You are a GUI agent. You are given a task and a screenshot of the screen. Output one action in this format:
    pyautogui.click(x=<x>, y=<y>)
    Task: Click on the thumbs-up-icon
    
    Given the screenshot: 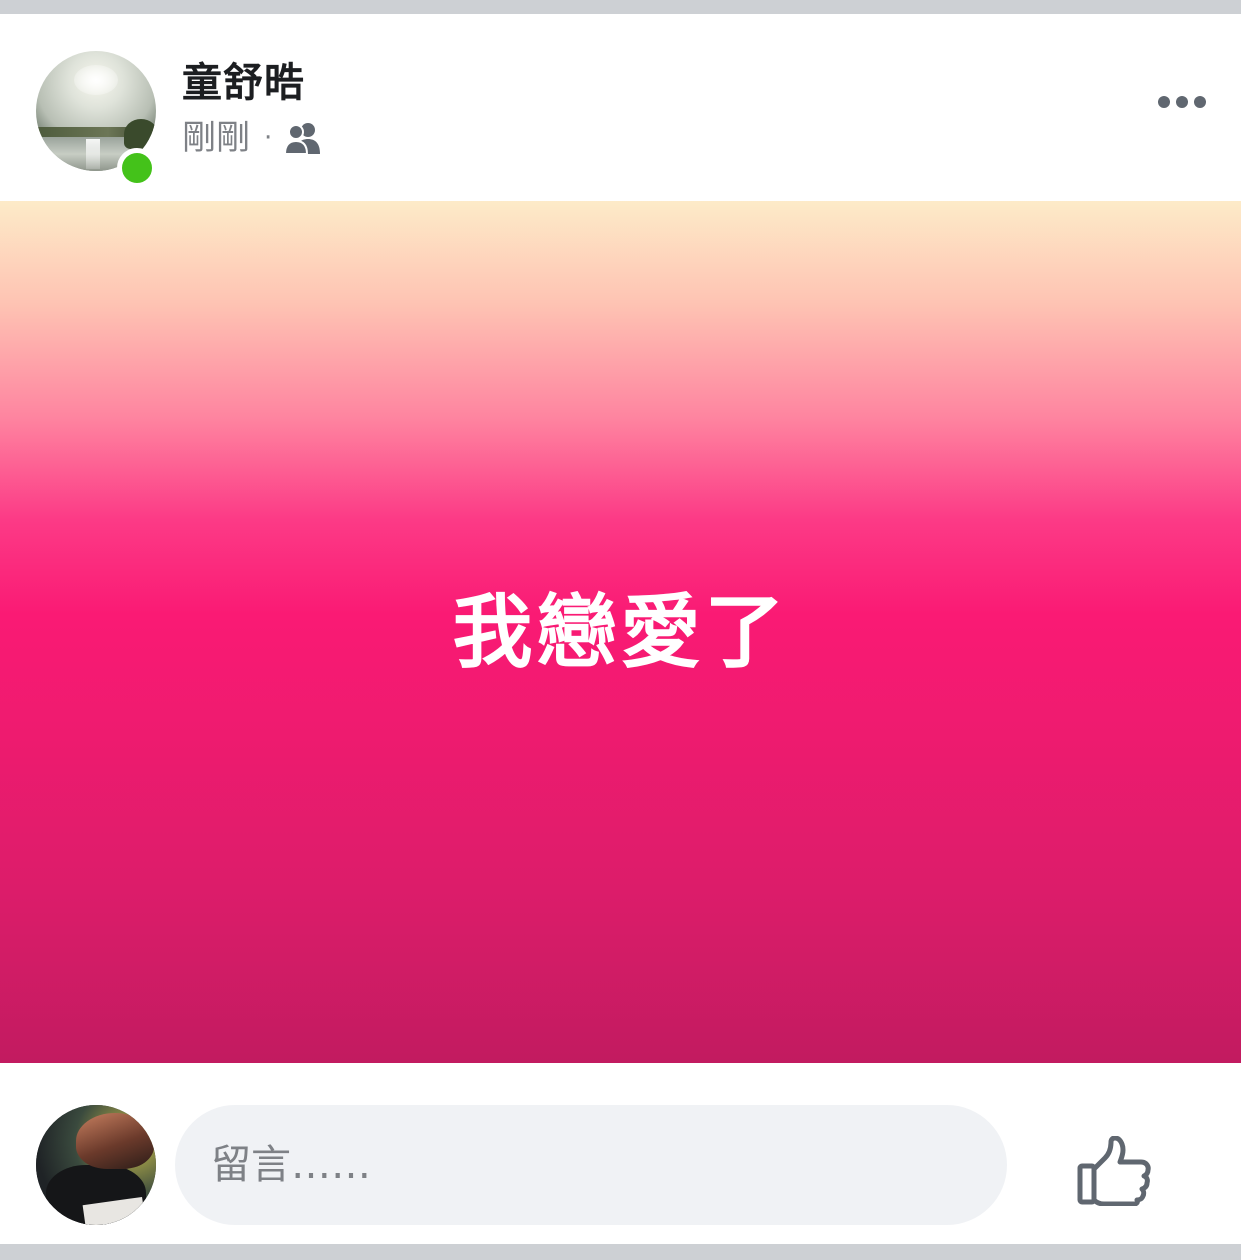 What is the action you would take?
    pyautogui.click(x=1115, y=1171)
    